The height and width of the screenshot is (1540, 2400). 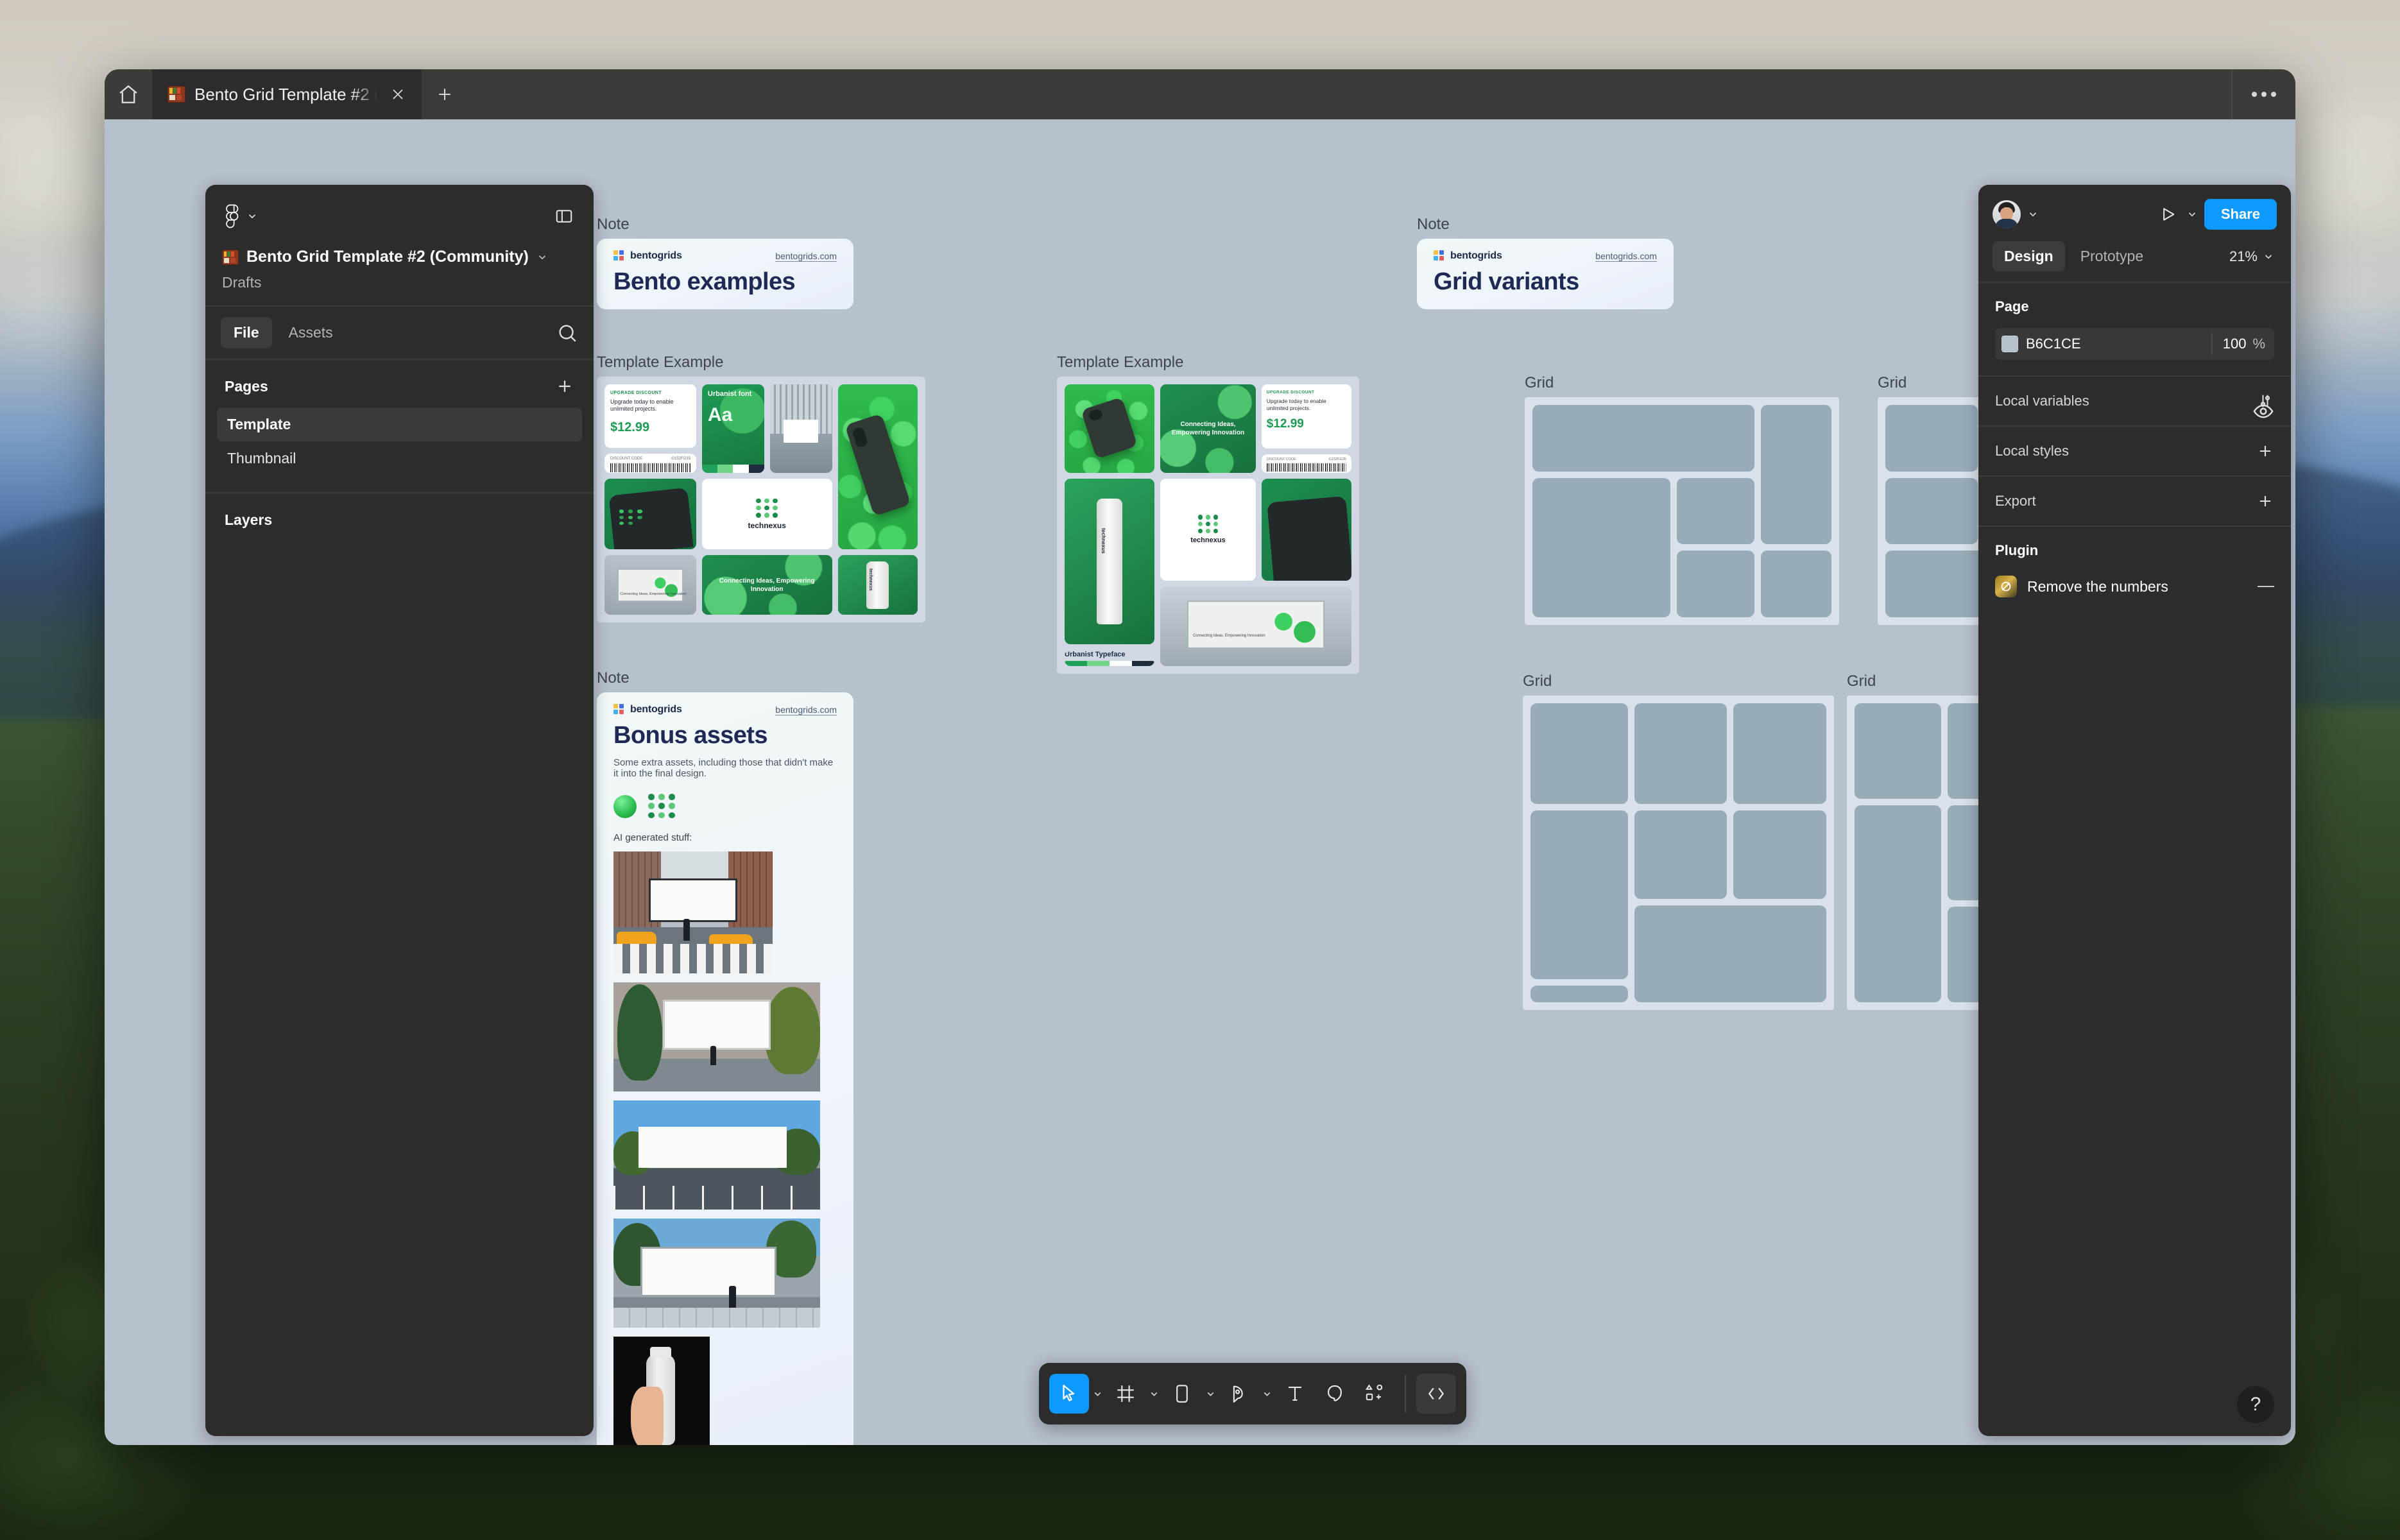 I want to click on home-icon, so click(x=128, y=94).